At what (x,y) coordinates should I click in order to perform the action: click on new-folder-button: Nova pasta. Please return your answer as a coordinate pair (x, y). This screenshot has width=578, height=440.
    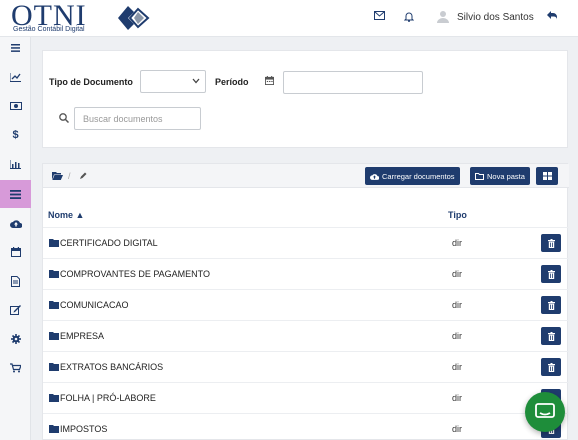
    Looking at the image, I should click on (500, 176).